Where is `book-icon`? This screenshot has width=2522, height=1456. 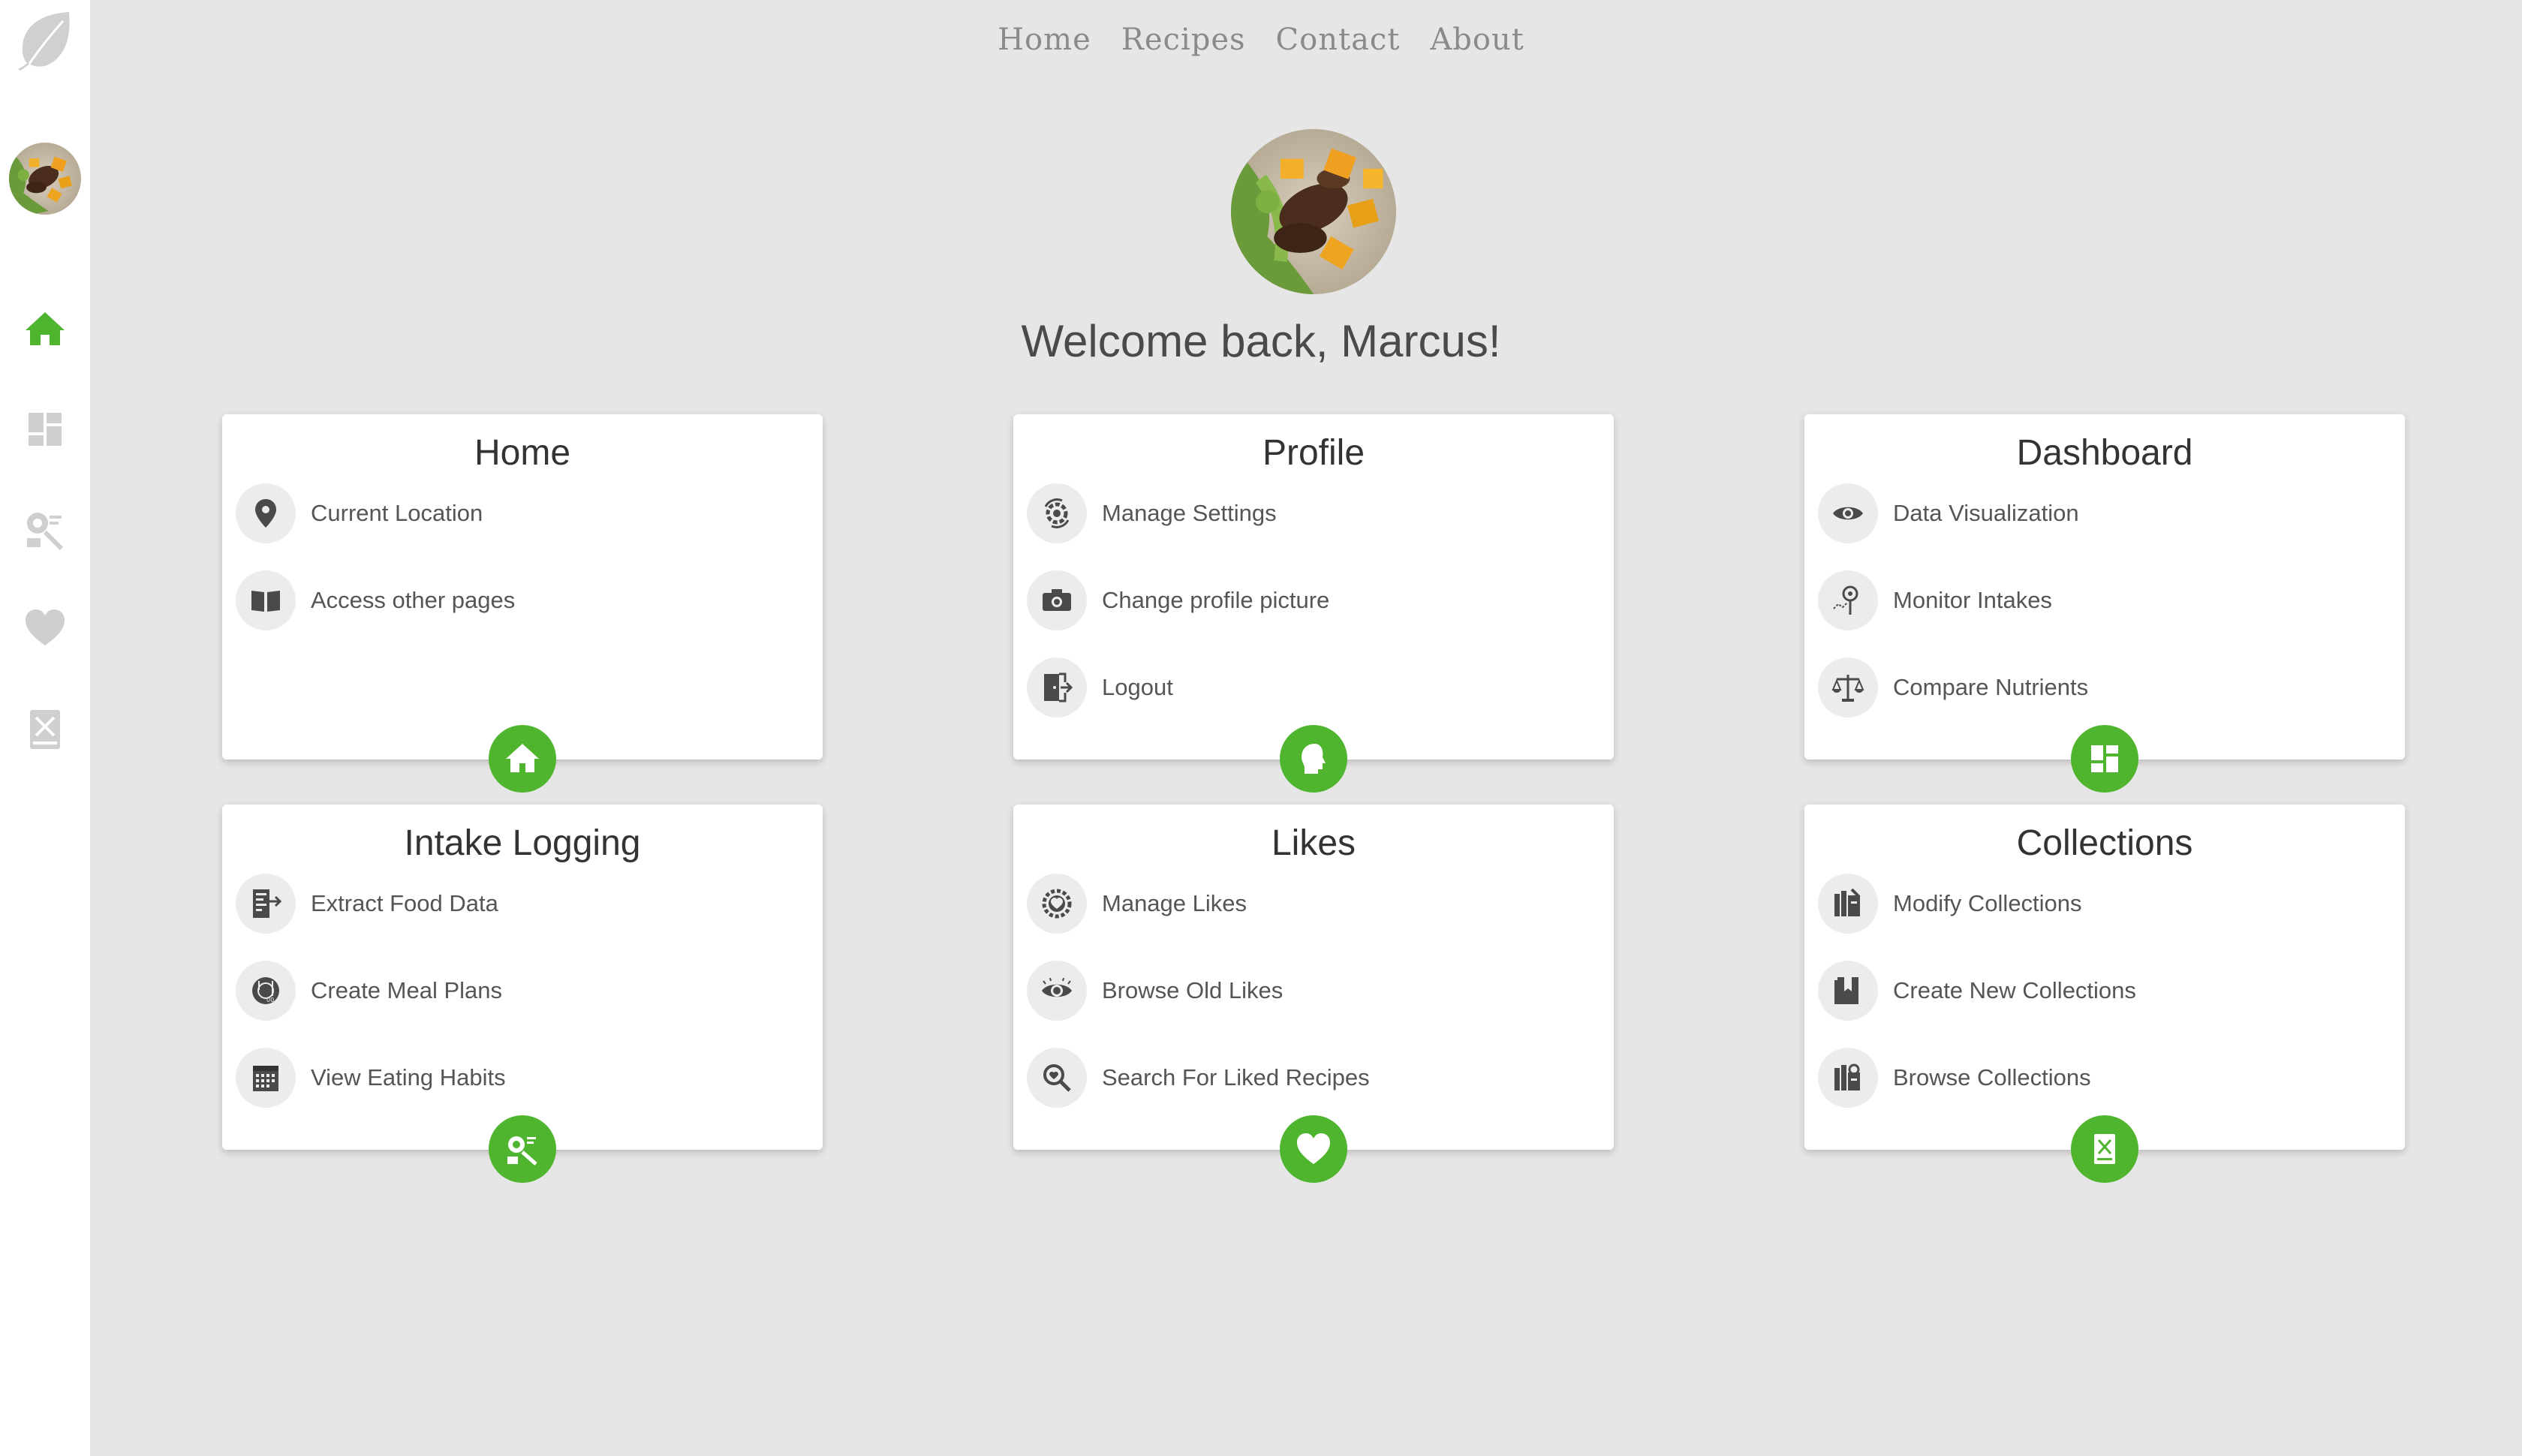
book-icon is located at coordinates (266, 600).